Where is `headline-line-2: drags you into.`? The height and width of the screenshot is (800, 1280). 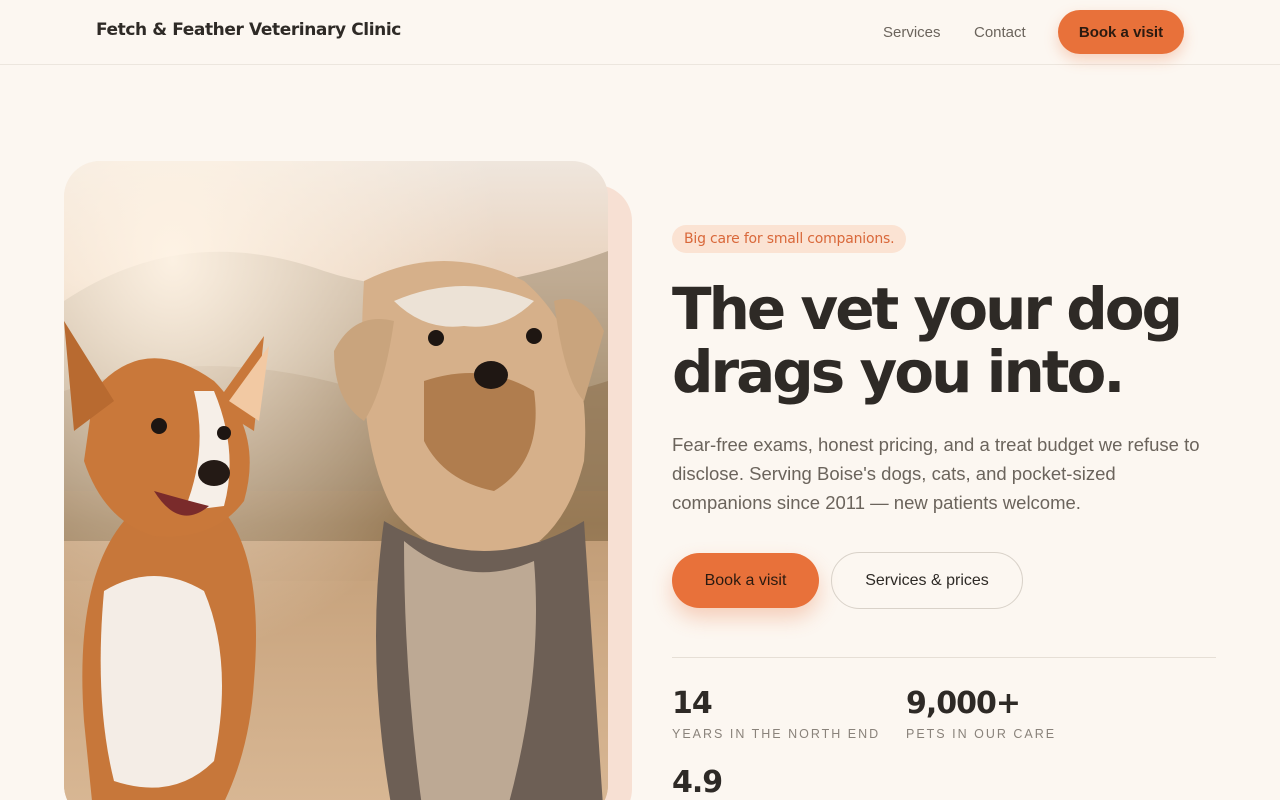
headline-line-2: drags you into. is located at coordinates (898, 372).